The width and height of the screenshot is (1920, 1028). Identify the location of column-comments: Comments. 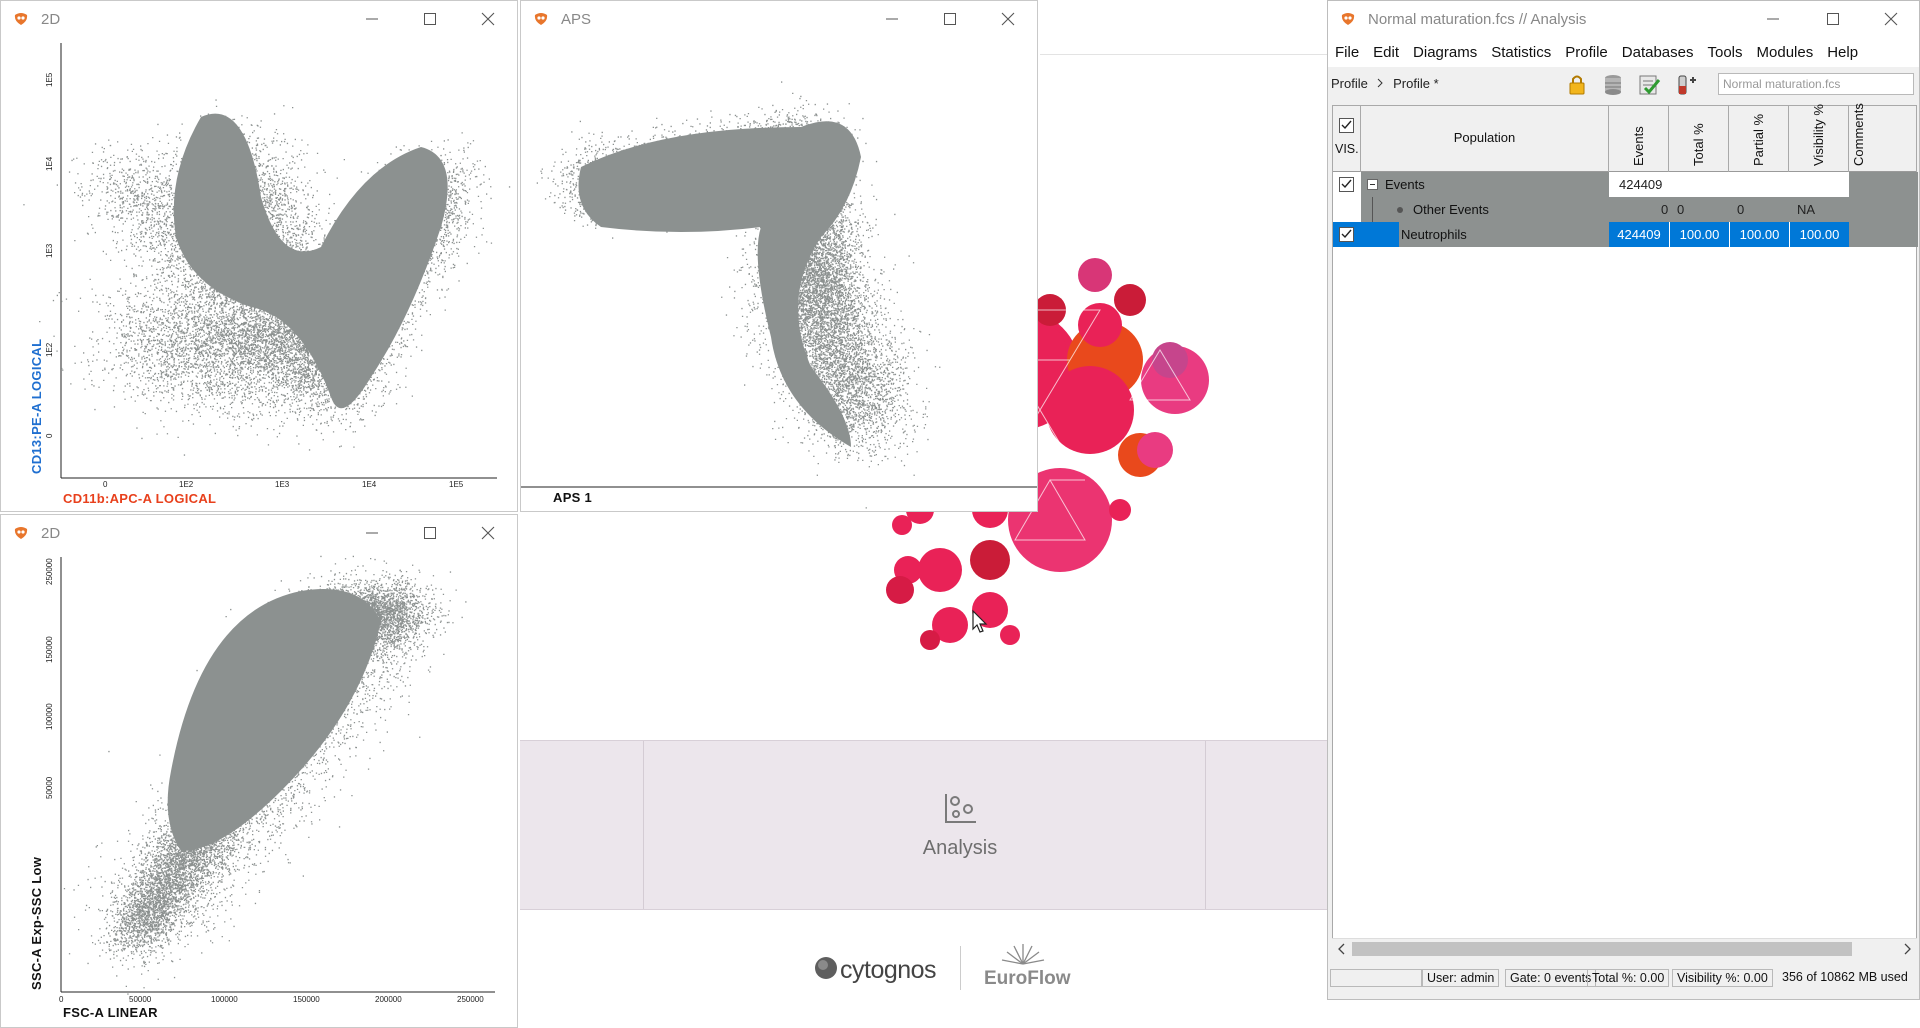
(1883, 137).